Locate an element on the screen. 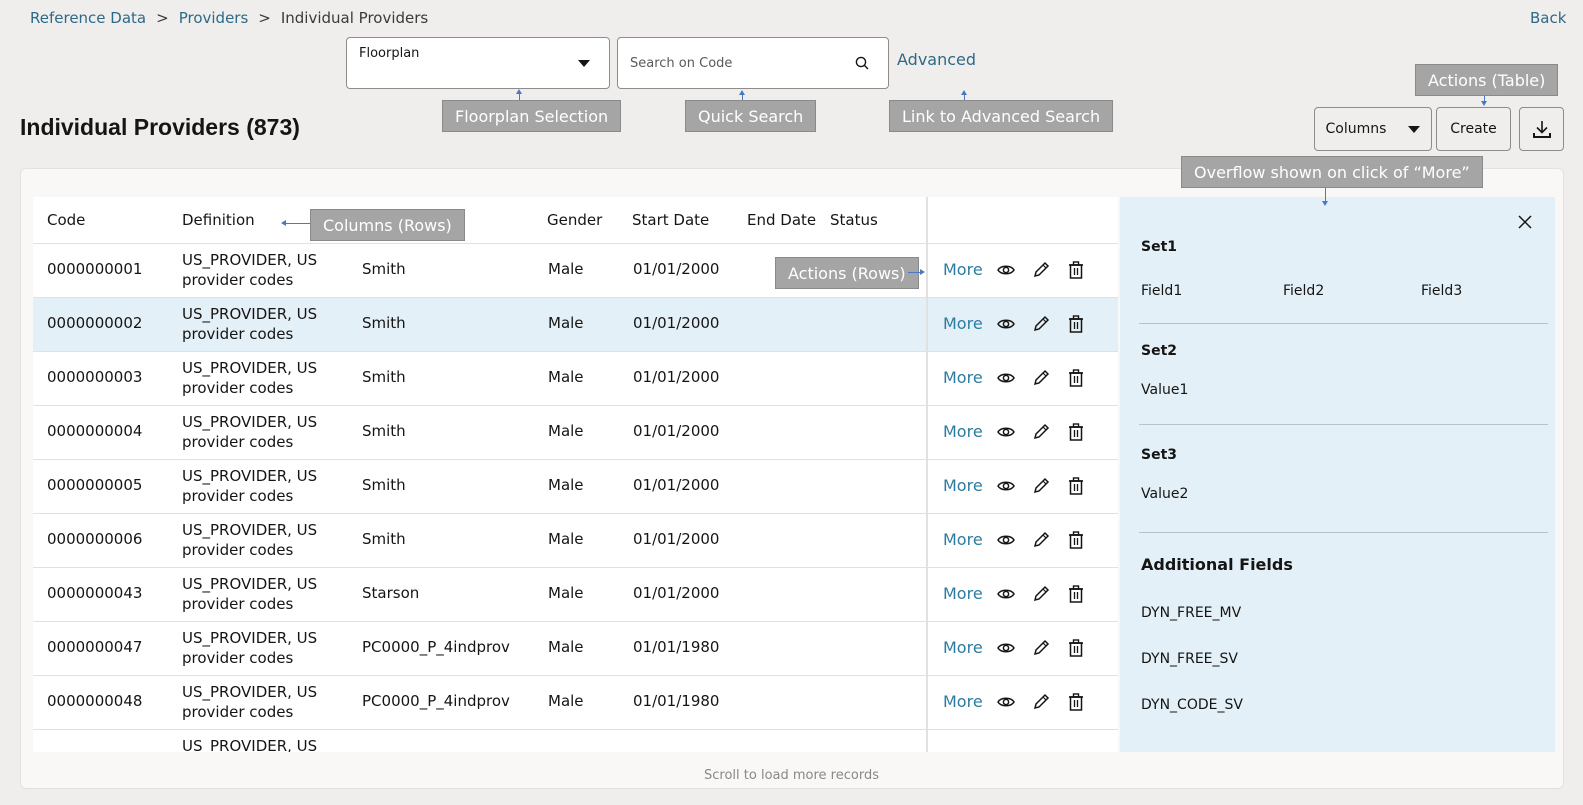  columns-button: Columns is located at coordinates (1373, 129).